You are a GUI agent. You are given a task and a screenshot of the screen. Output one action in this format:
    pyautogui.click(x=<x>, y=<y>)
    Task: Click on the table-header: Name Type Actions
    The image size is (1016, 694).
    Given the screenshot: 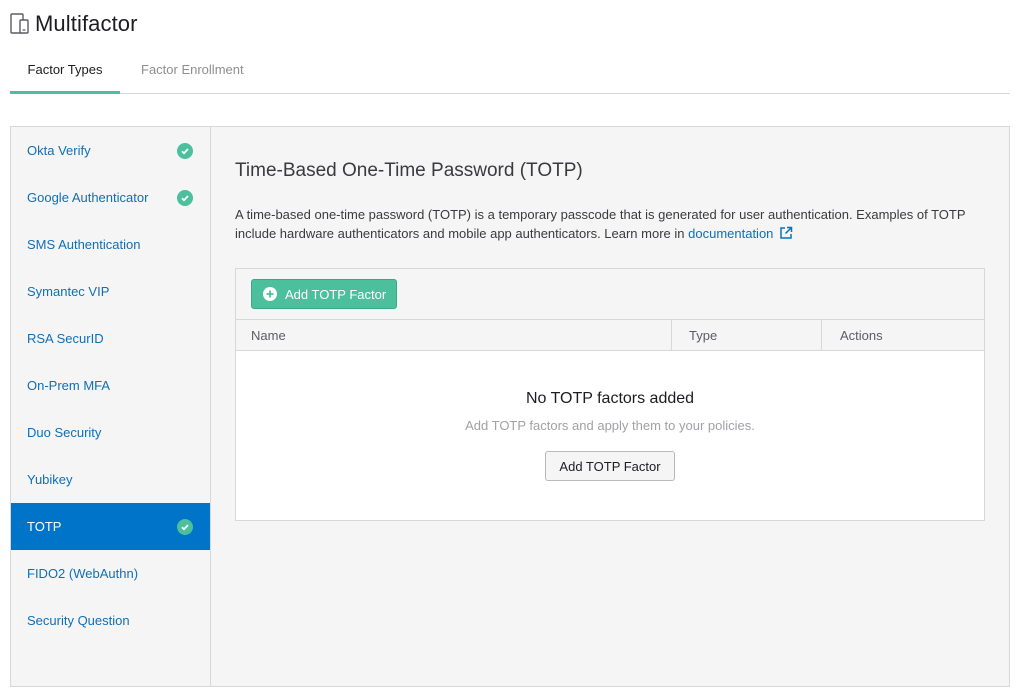 What is the action you would take?
    pyautogui.click(x=610, y=335)
    